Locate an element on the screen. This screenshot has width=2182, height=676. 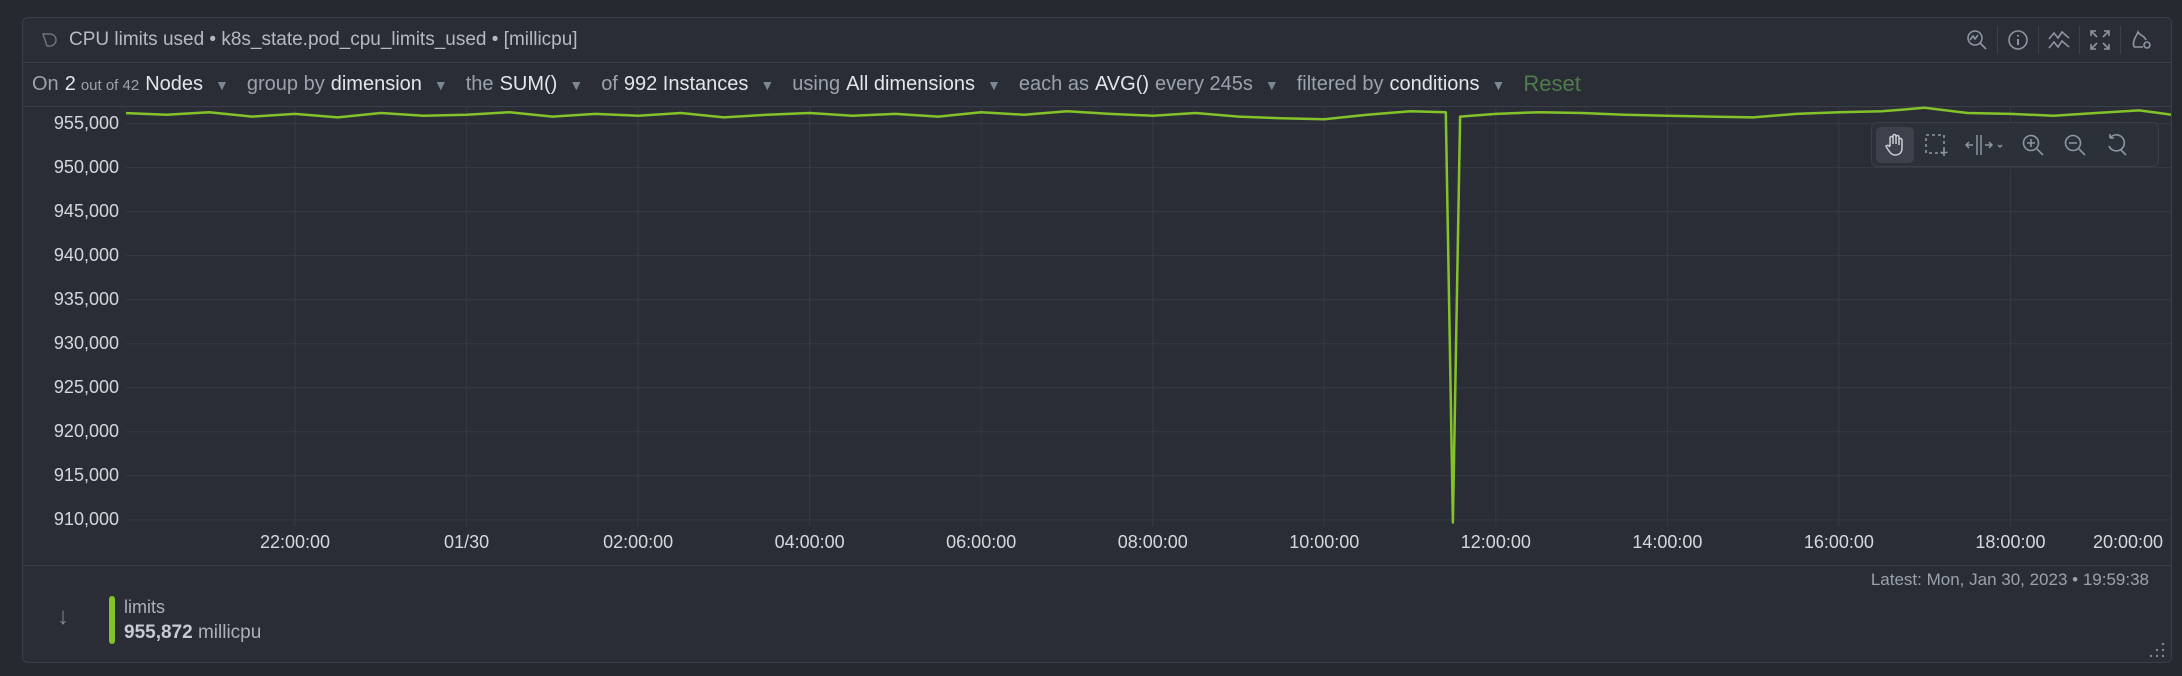
zoom-out-icon is located at coordinates (2075, 145).